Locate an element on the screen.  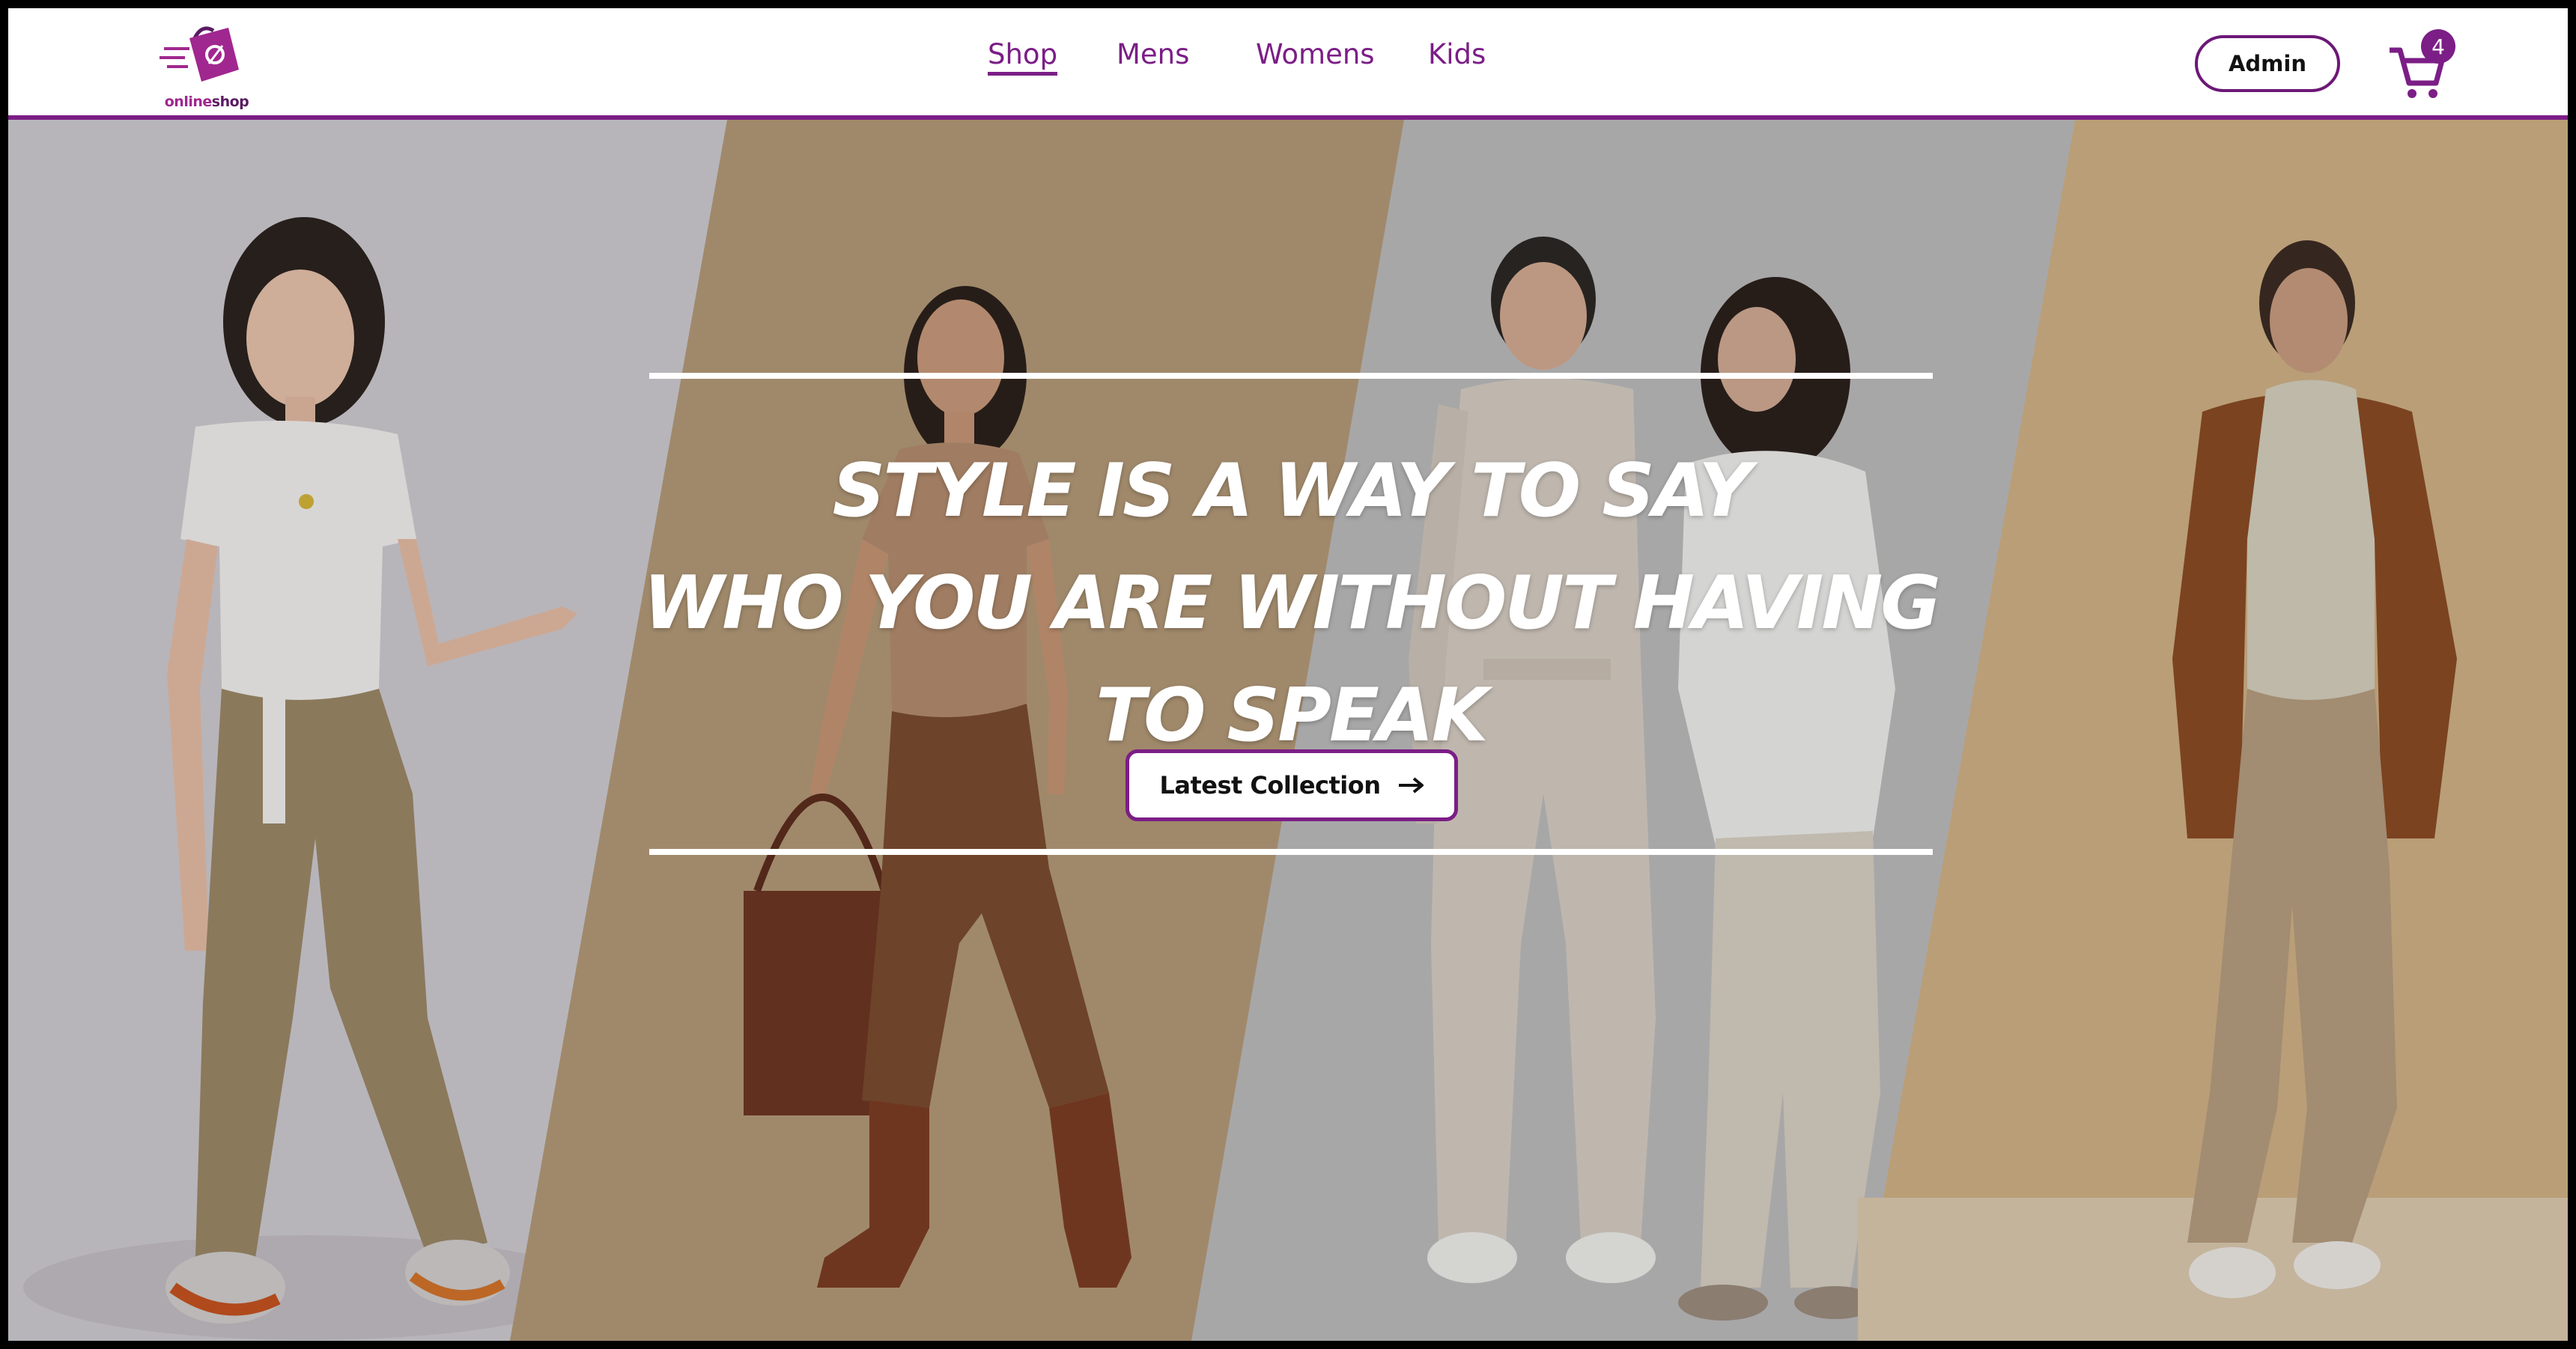
hero-headline-line-1: STYLE IS A WAY TO SAY is located at coordinates (1292, 491).